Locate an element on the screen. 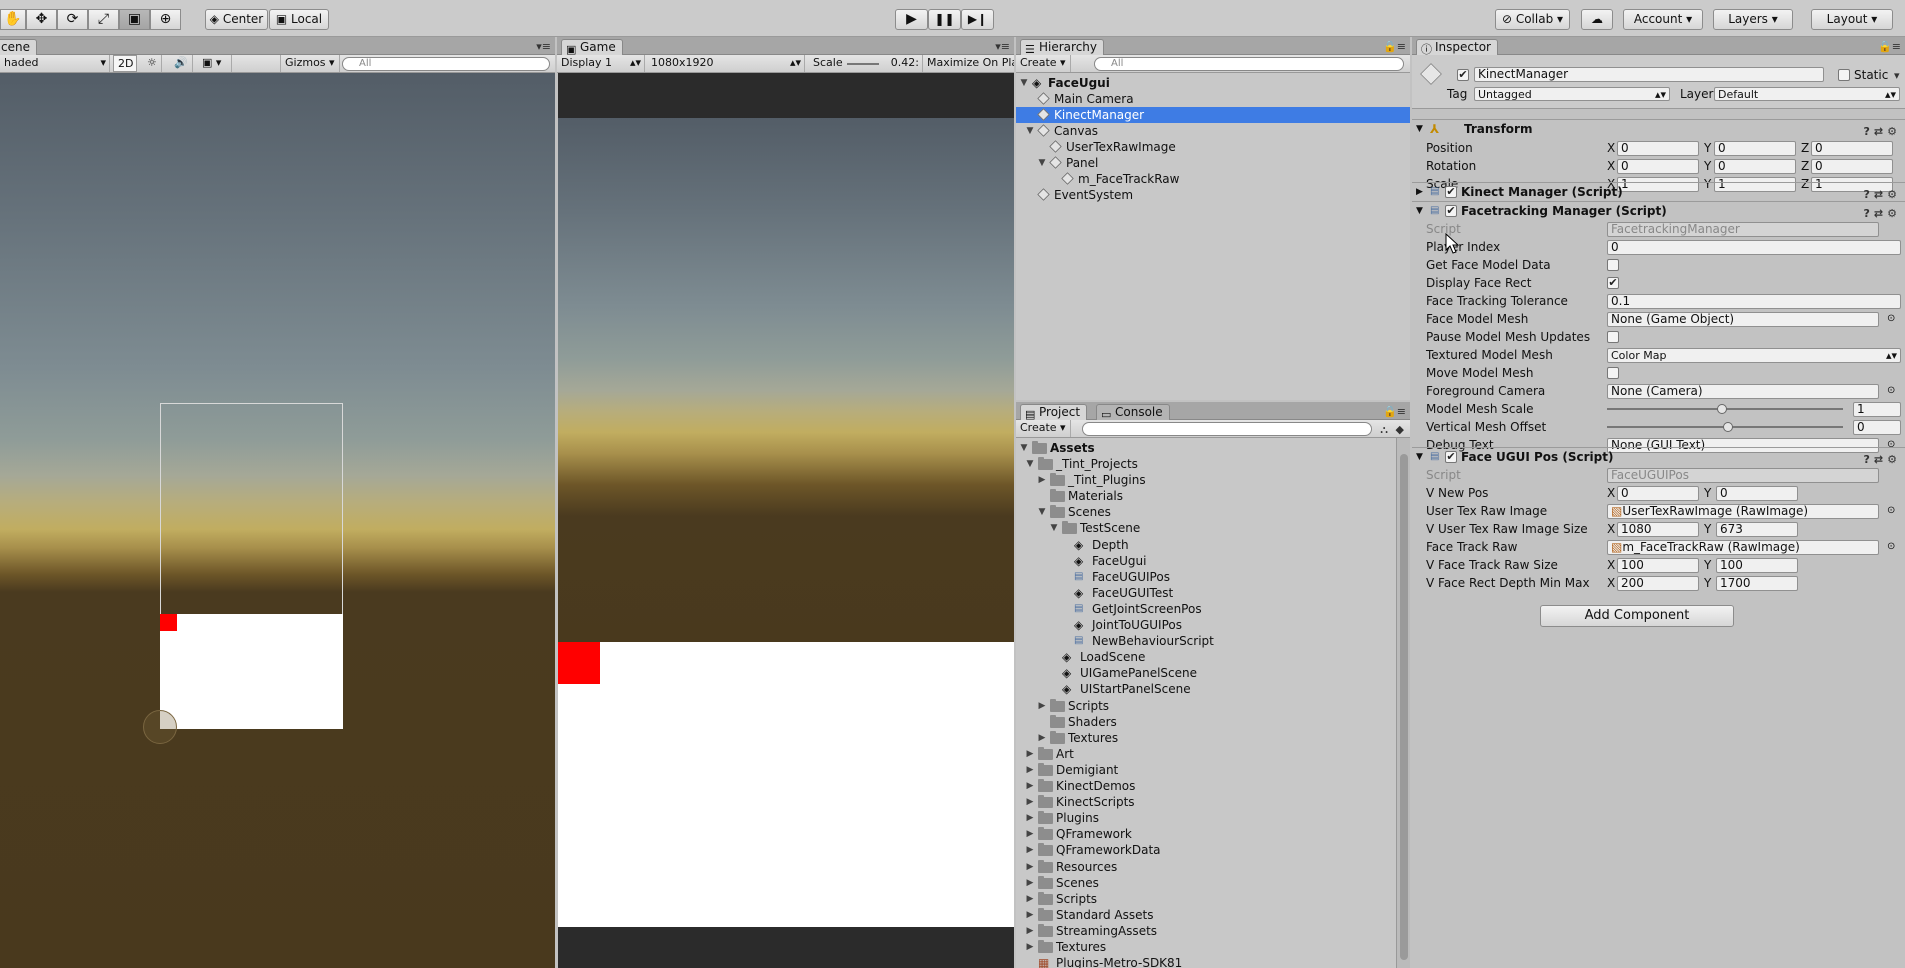 This screenshot has width=1905, height=968. project-item: ▶ Art is located at coordinates (1206, 754).